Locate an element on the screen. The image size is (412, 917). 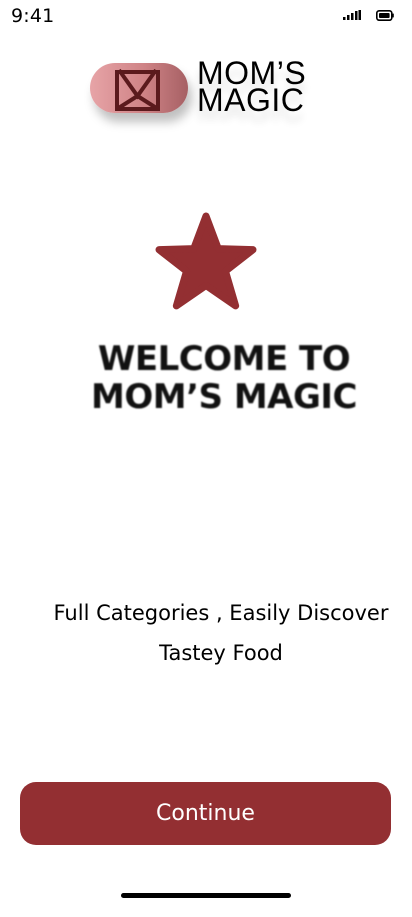
app-logo: MOM’S MAGIC is located at coordinates (207, 92).